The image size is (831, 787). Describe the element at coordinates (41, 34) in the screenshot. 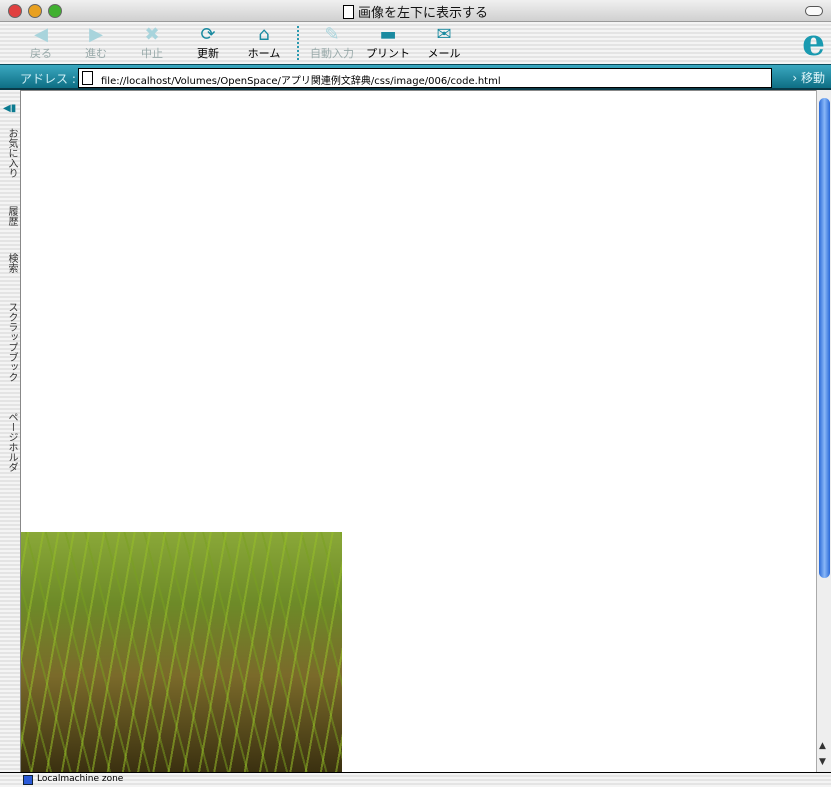

I see `back-arrow-icon: ◀` at that location.